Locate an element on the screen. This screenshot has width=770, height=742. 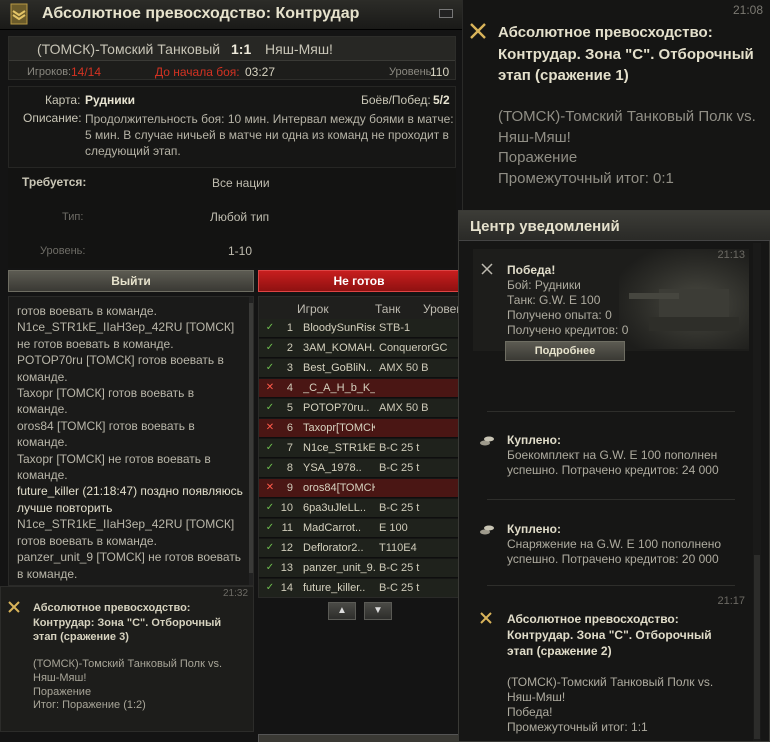
countdown-value: 03:27 is located at coordinates (260, 72).